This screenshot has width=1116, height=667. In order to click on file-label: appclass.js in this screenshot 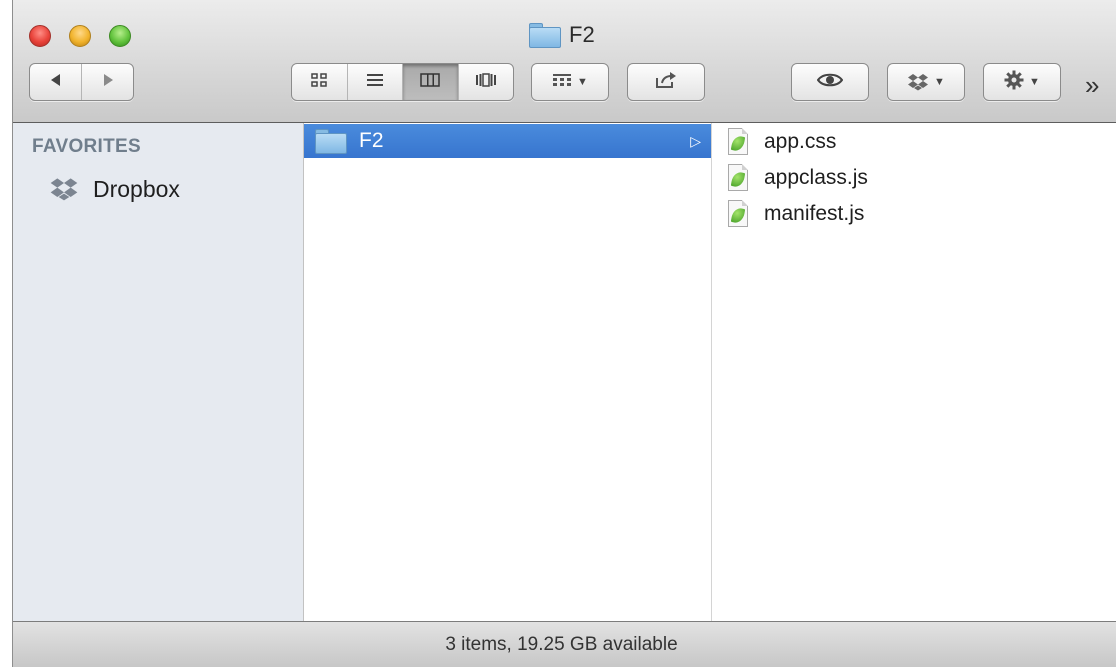, I will do `click(816, 177)`.